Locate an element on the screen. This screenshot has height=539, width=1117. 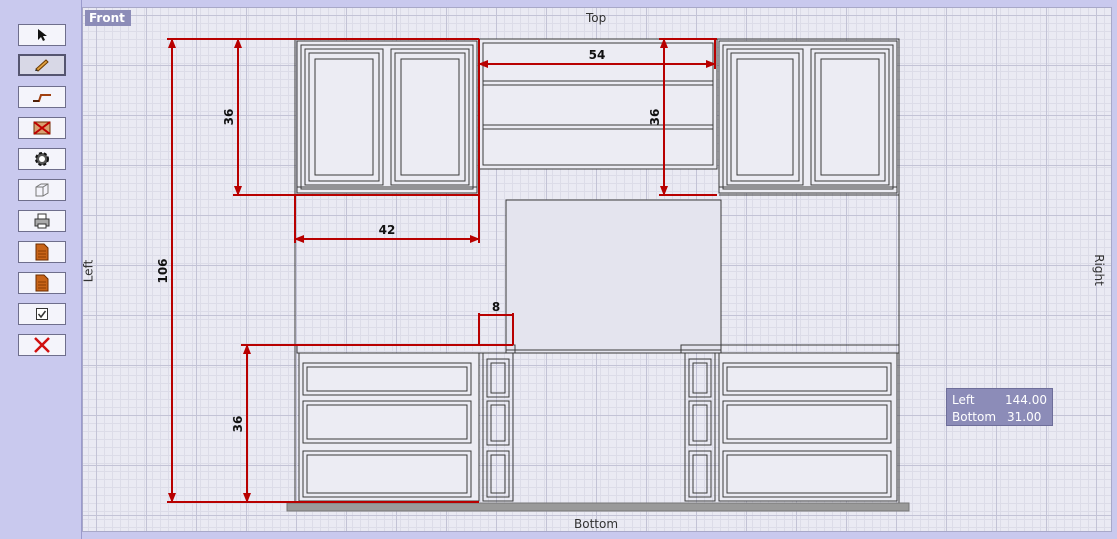
3d-view-tool-button is located at coordinates (42, 190).